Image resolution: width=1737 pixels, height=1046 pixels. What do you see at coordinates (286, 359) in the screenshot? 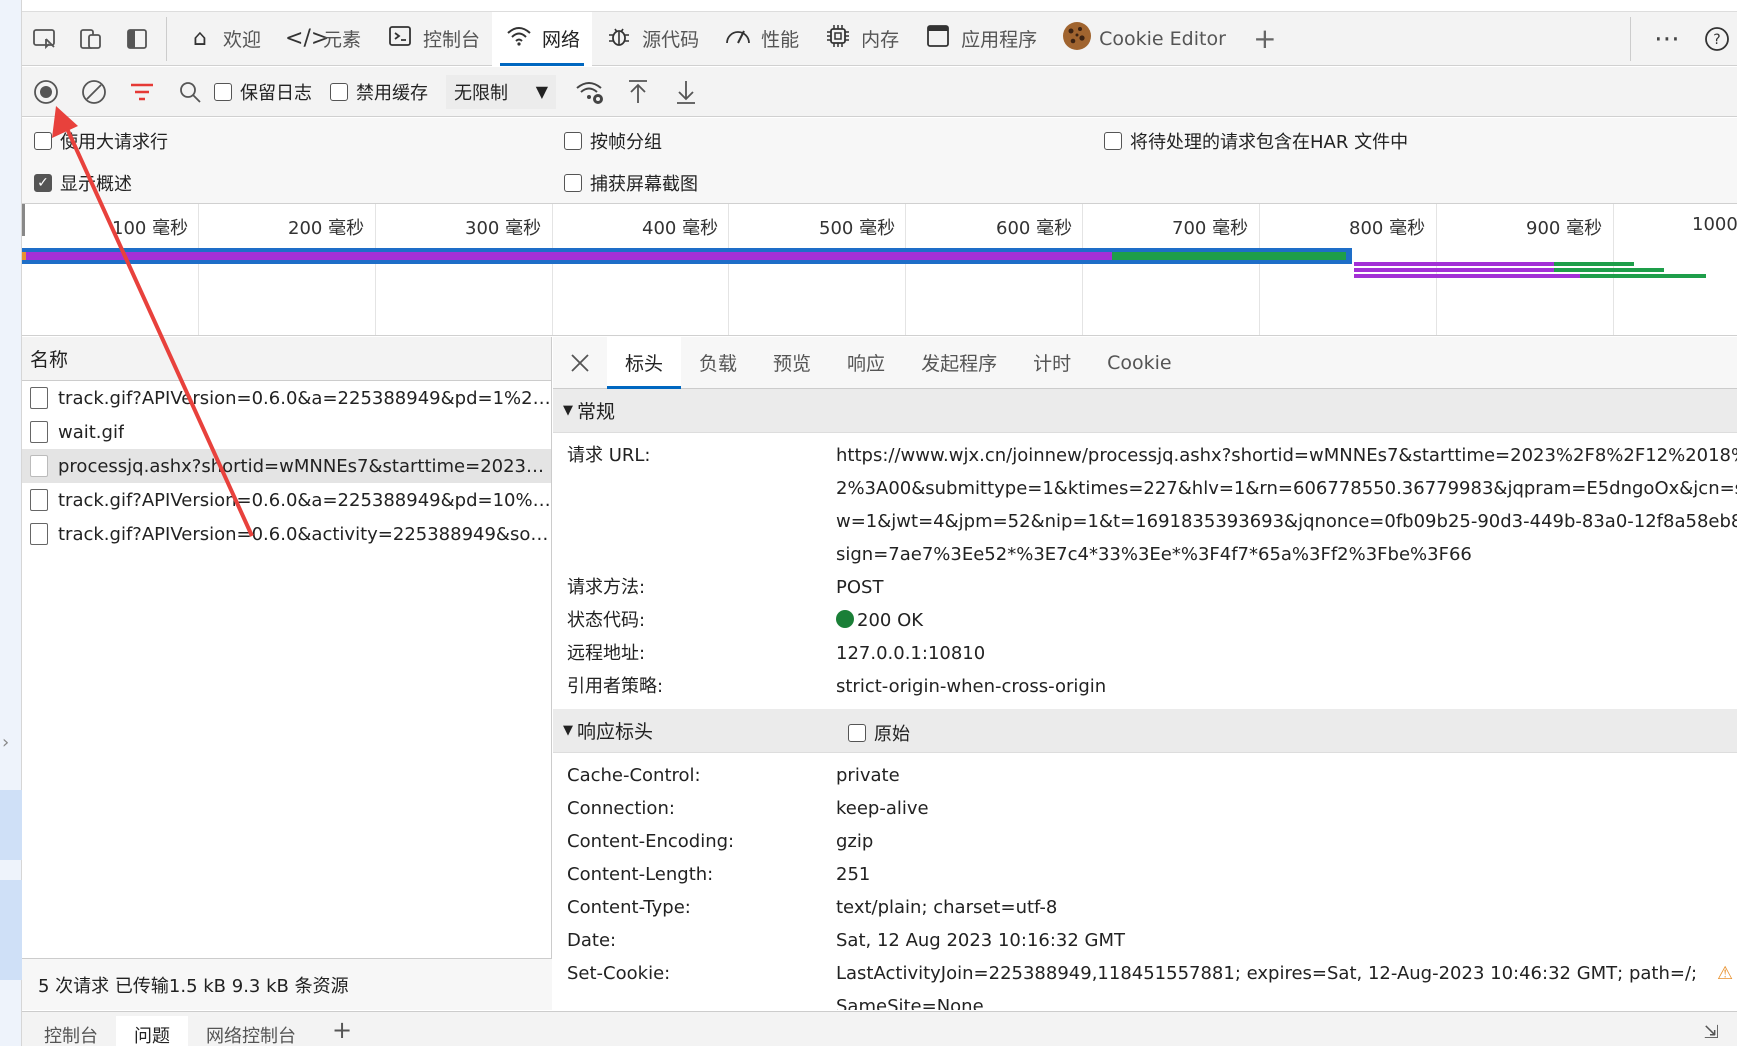
I see `column-header-name: 名称` at bounding box center [286, 359].